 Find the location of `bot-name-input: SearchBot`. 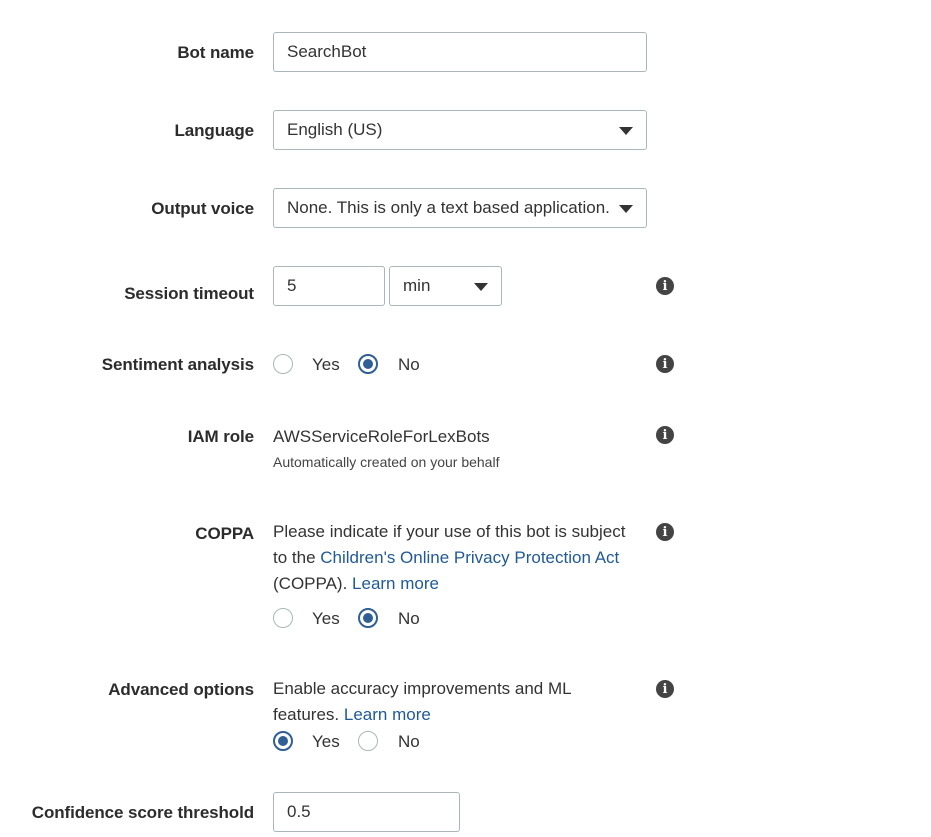

bot-name-input: SearchBot is located at coordinates (460, 52).